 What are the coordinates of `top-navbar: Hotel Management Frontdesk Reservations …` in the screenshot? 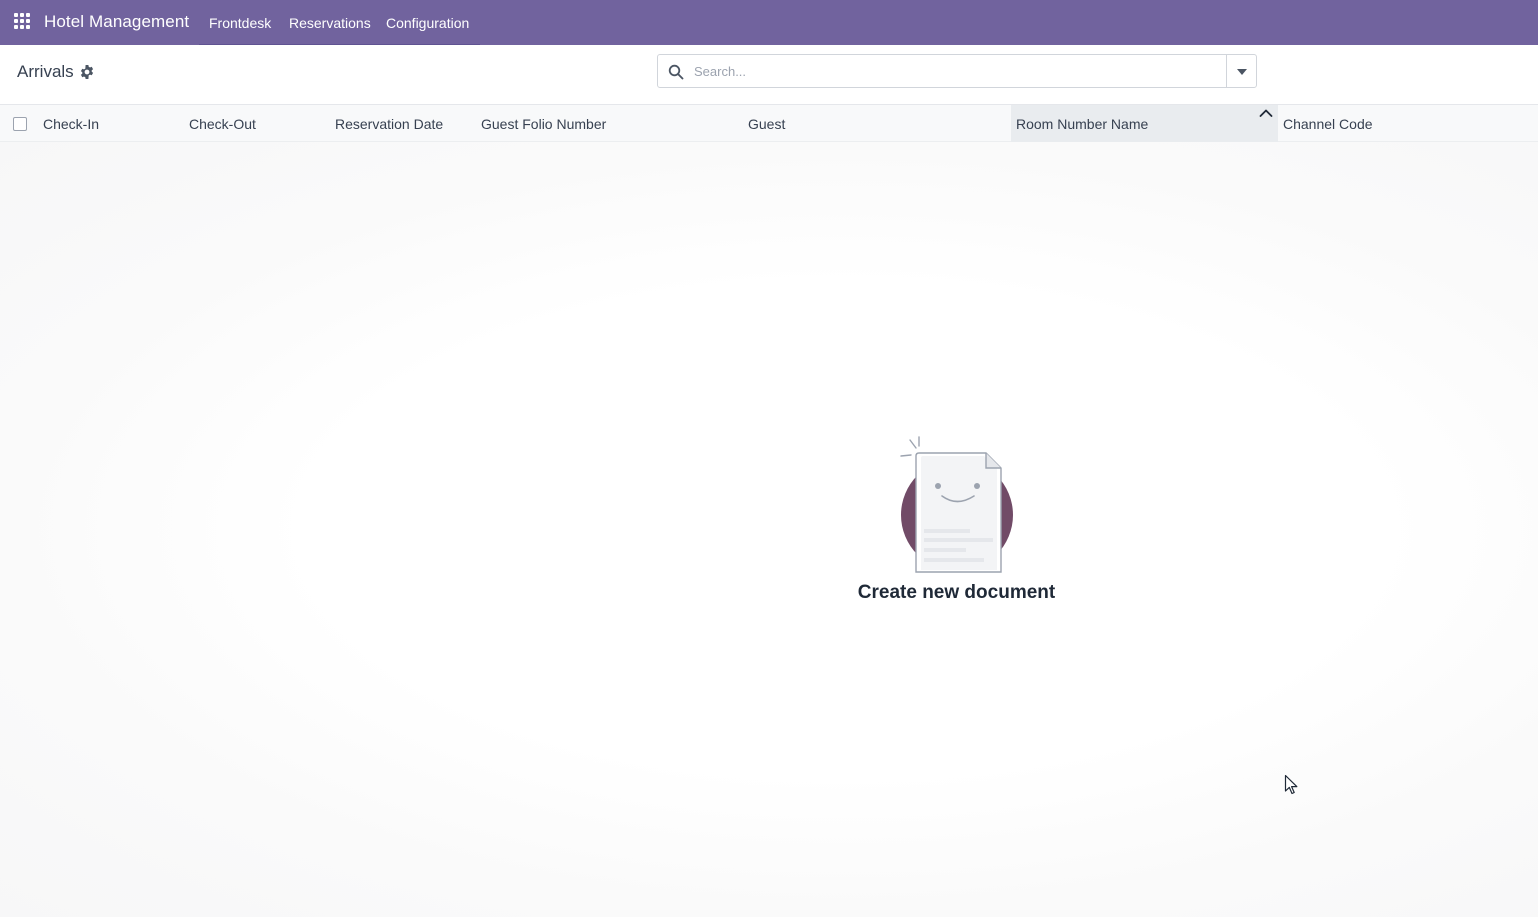 It's located at (769, 22).